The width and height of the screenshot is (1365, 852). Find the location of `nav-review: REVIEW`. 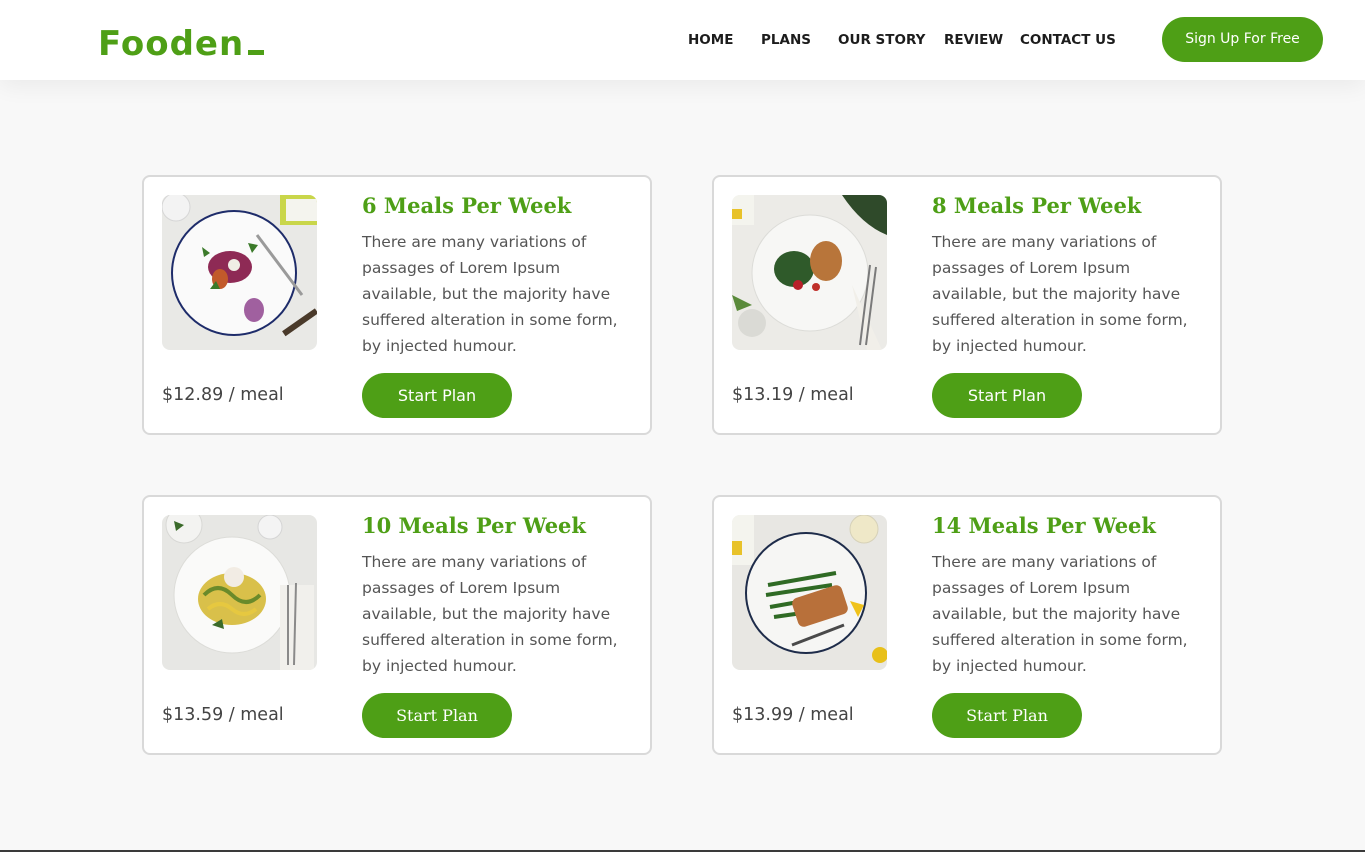

nav-review: REVIEW is located at coordinates (973, 40).